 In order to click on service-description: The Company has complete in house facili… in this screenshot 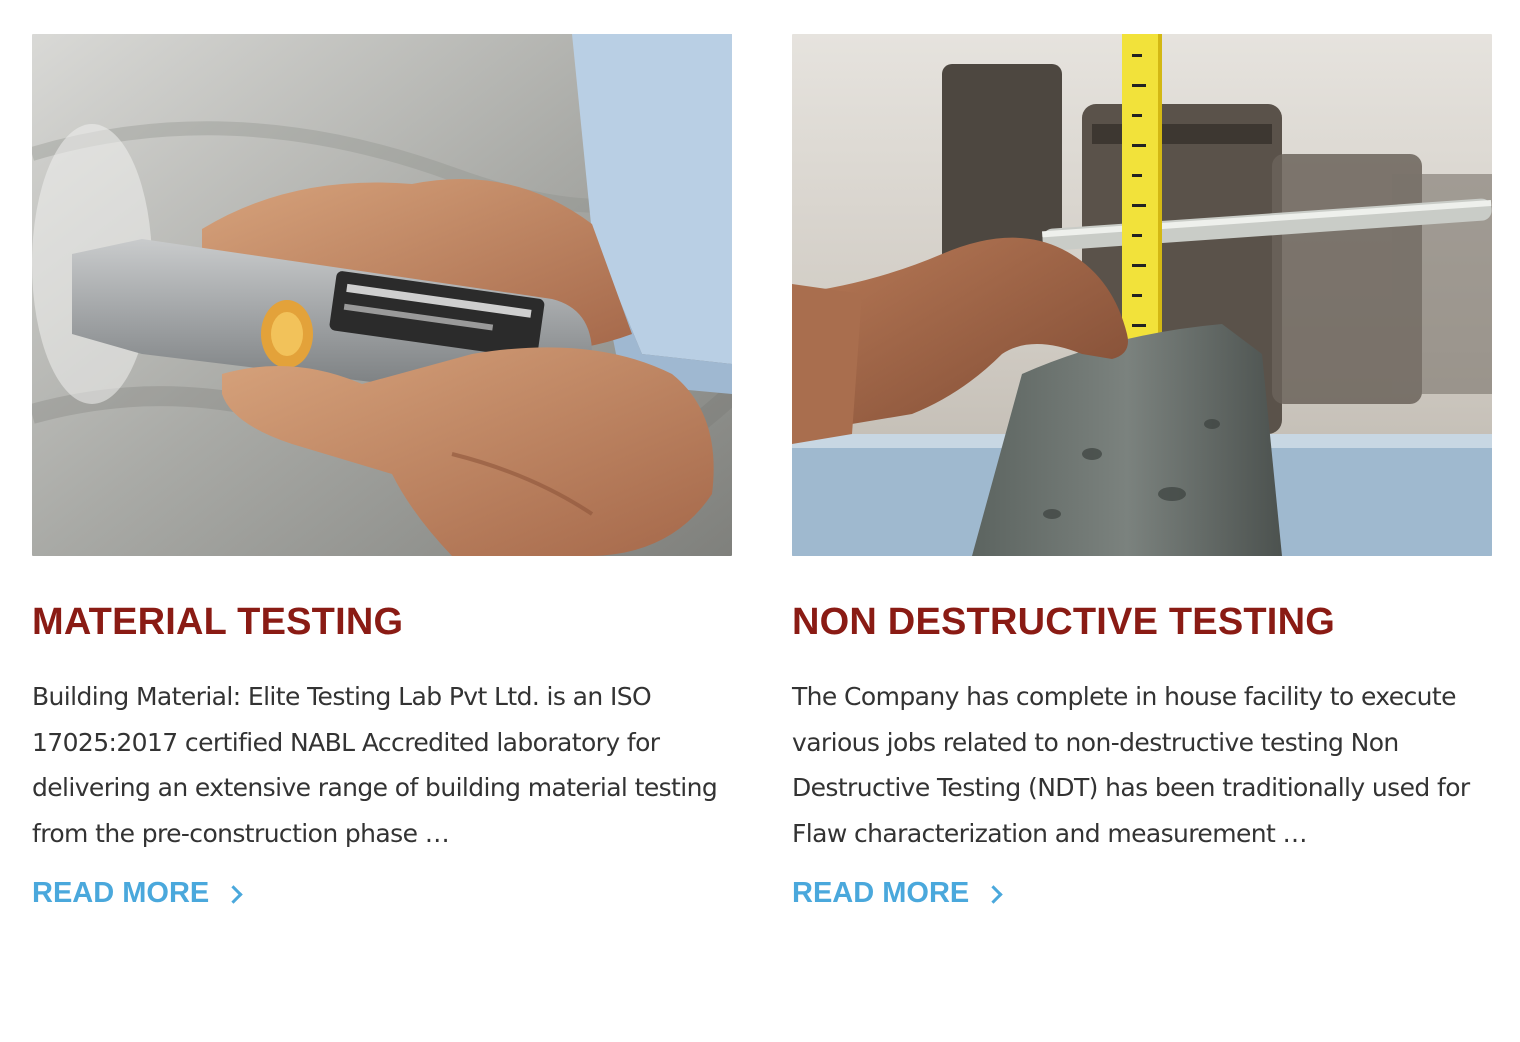, I will do `click(1131, 765)`.